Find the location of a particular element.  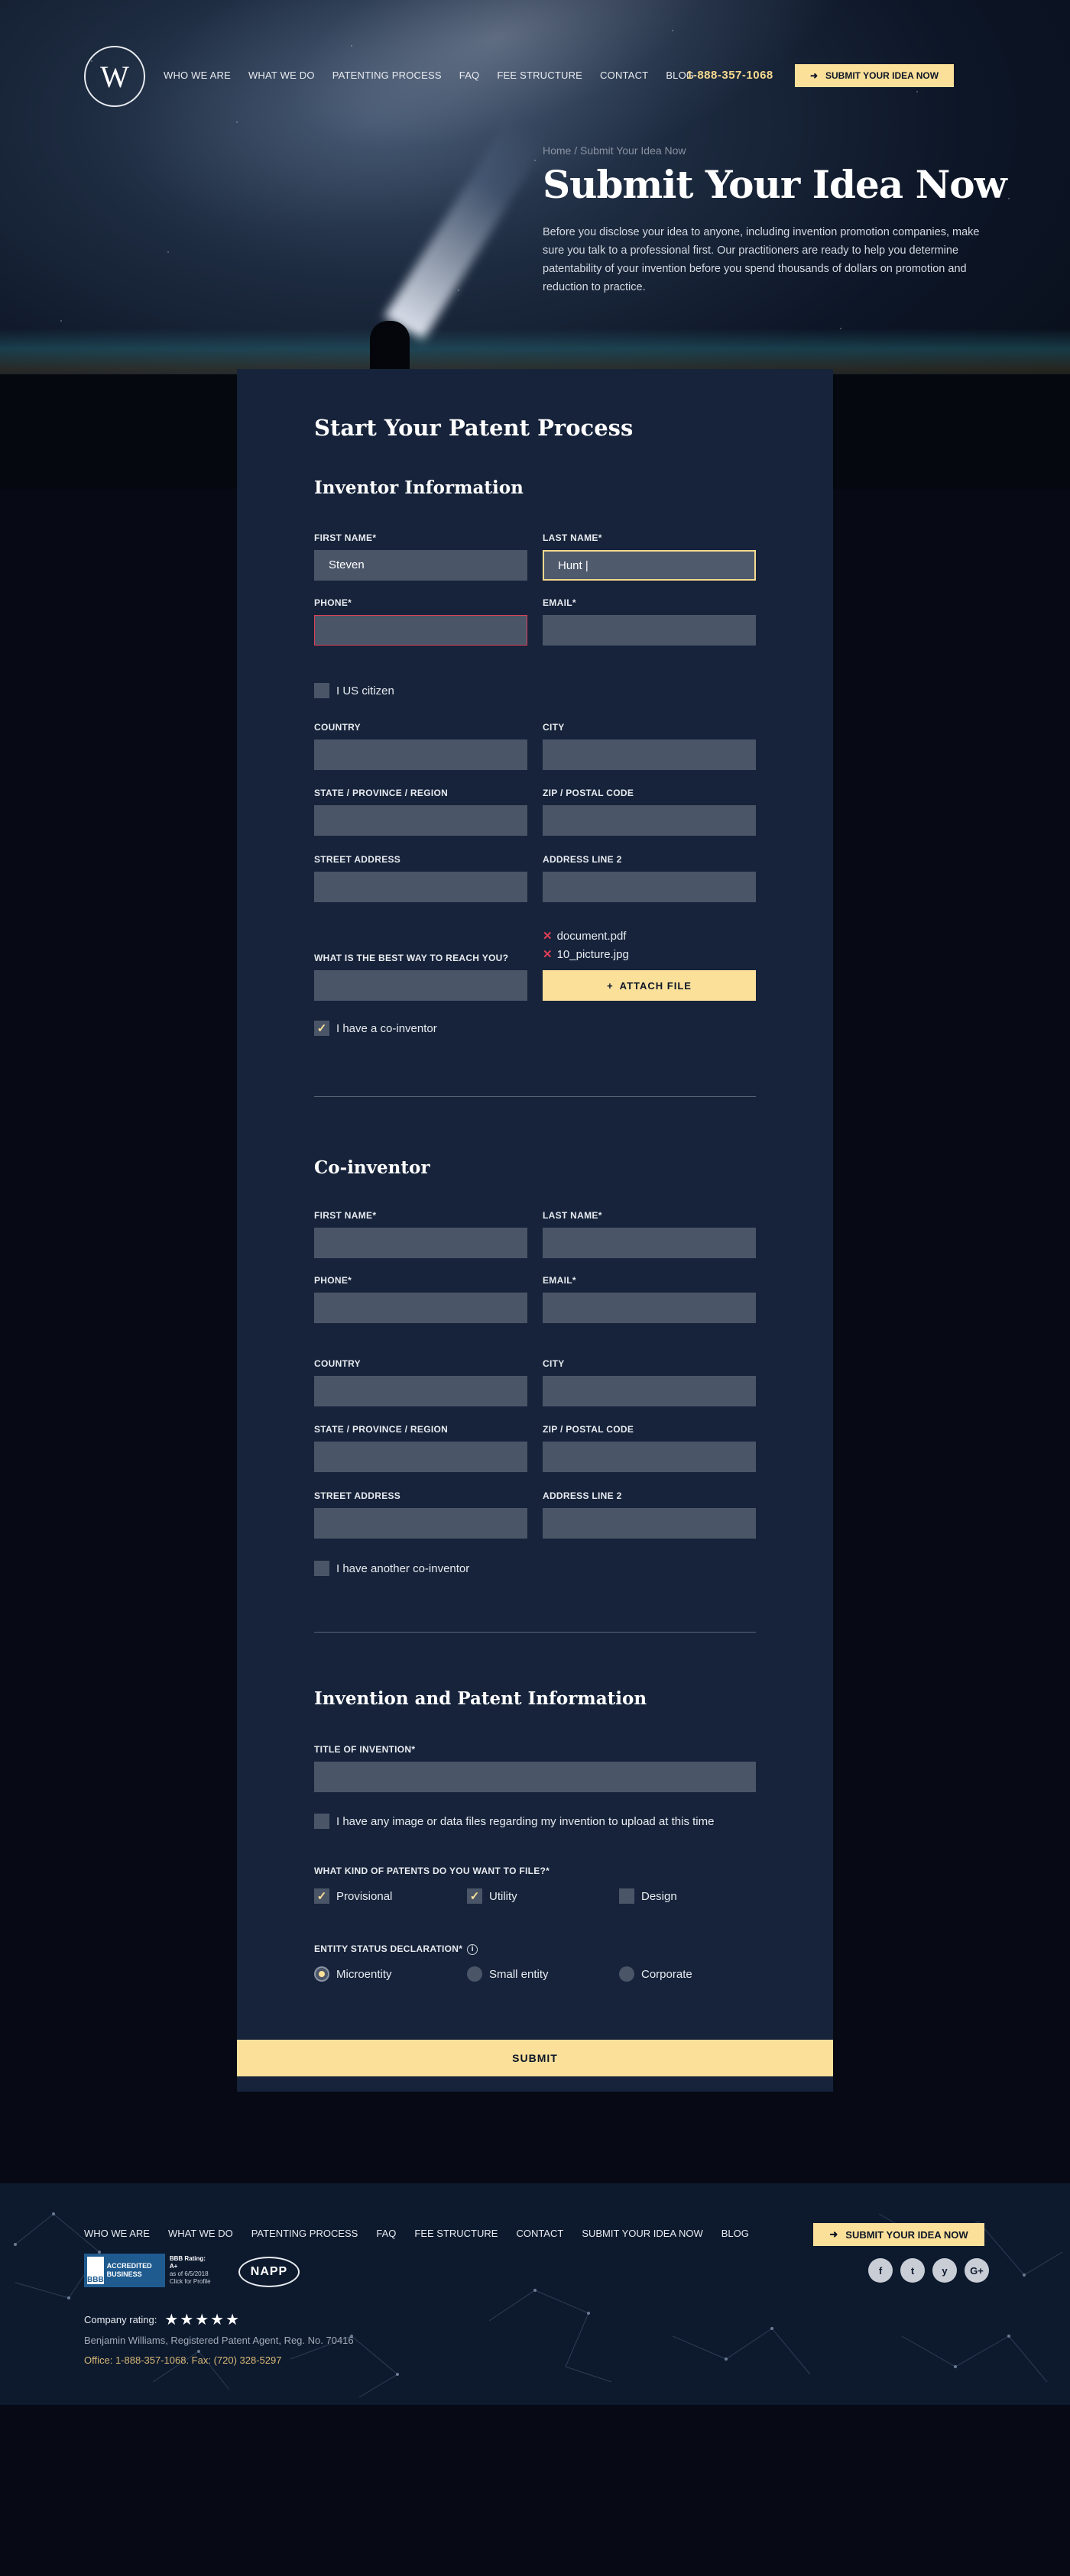

design-checkbox is located at coordinates (626, 1896).